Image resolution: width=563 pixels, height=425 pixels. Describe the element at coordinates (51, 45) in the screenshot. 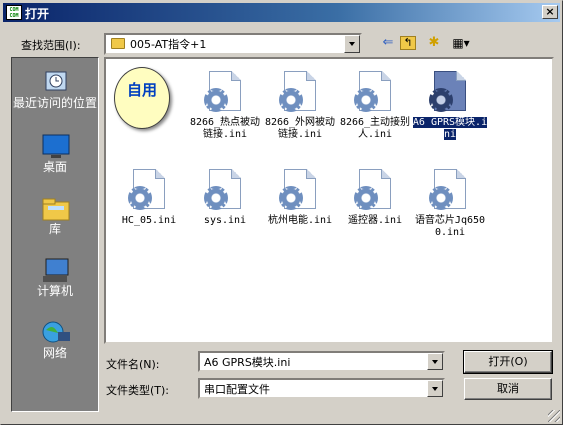

I see `look-in-label: 查找范围(I):` at that location.